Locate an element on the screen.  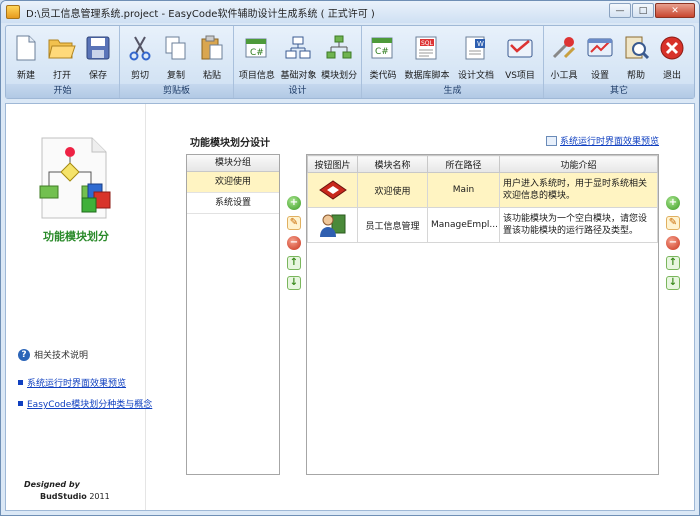
base-object-label: 基础对象 is located at coordinates (298, 76).